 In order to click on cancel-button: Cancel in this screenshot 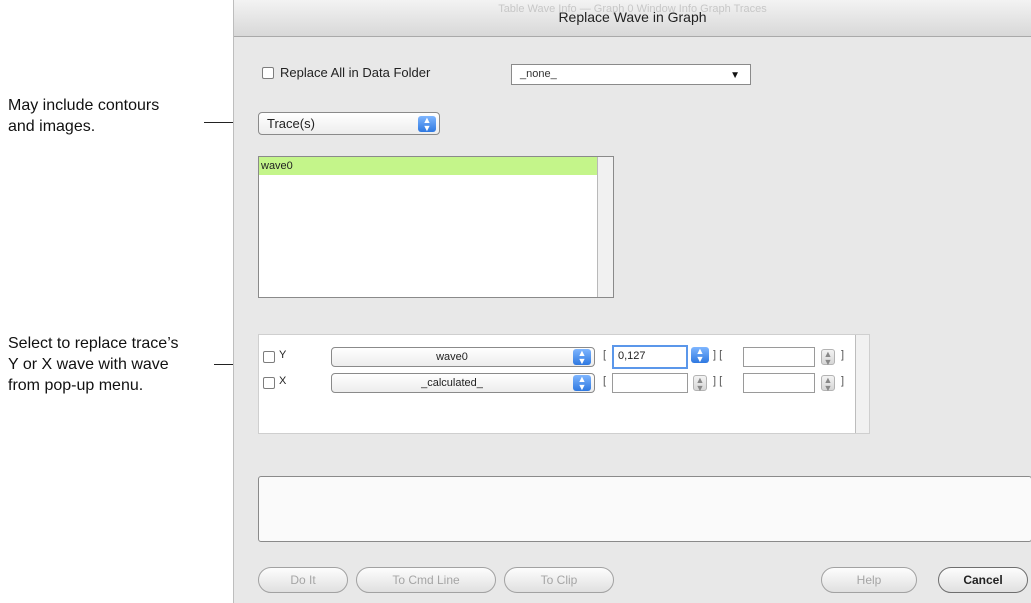, I will do `click(983, 580)`.